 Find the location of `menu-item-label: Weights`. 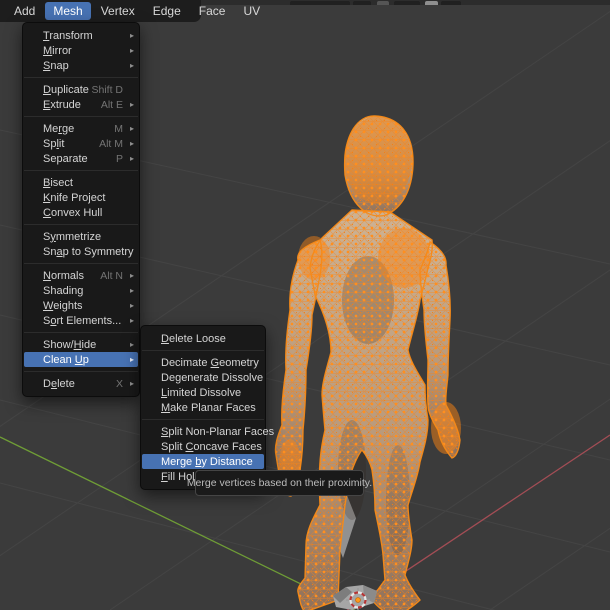

menu-item-label: Weights is located at coordinates (63, 305).